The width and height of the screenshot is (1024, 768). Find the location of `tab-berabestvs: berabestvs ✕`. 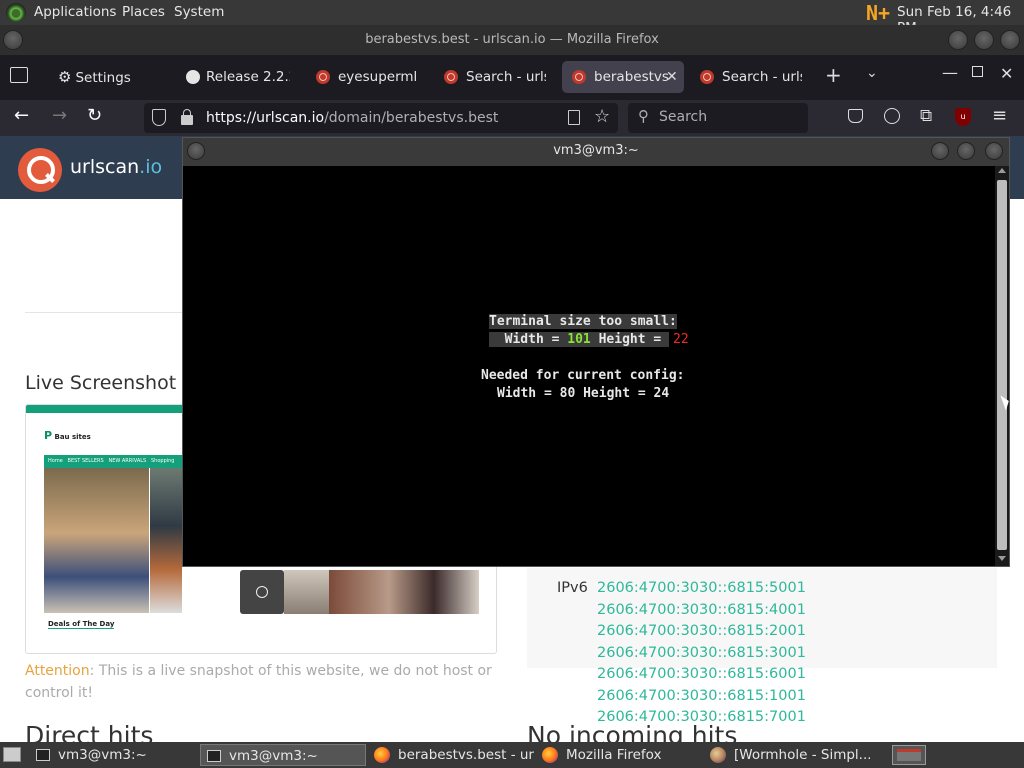

tab-berabestvs: berabestvs ✕ is located at coordinates (623, 77).